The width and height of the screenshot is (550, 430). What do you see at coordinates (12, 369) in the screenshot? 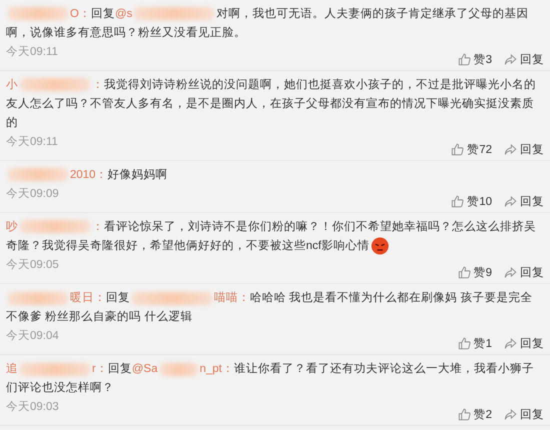
I see `username: 追` at bounding box center [12, 369].